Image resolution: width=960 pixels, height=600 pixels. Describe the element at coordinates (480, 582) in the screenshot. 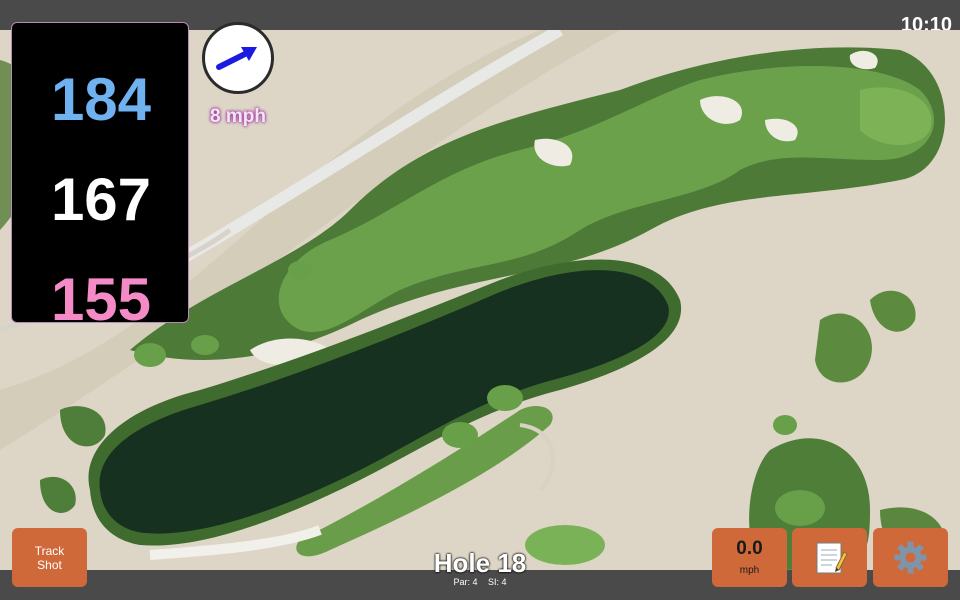

I see `hole-info: Par: 4 SI: 4` at that location.